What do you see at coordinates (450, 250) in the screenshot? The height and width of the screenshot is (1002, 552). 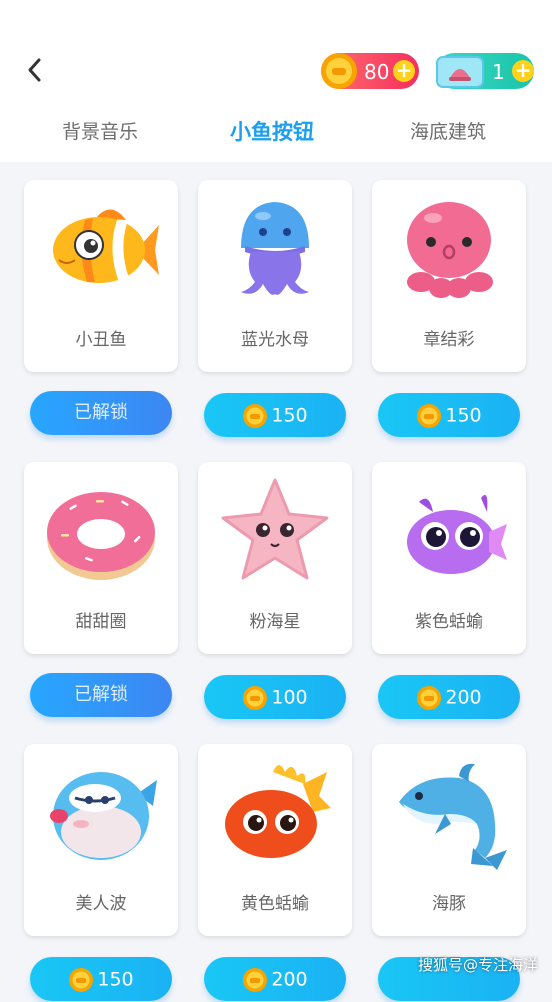 I see `octopus-icon` at bounding box center [450, 250].